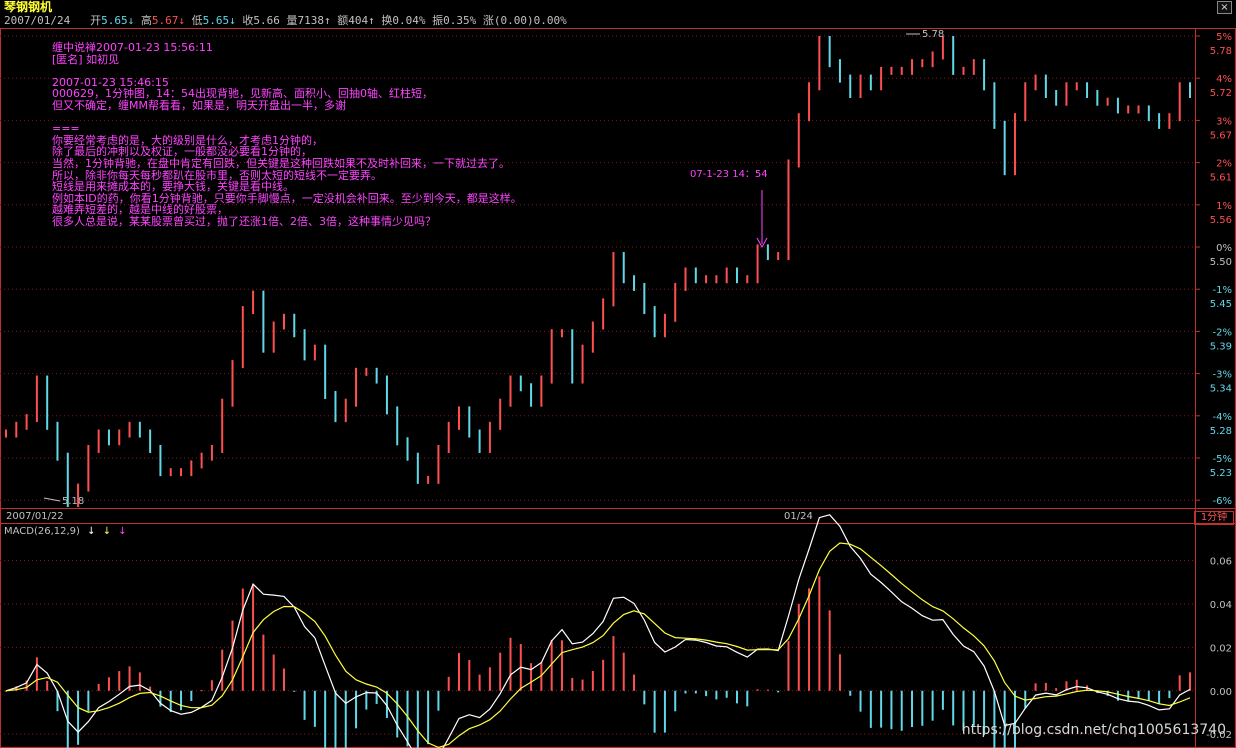 This screenshot has width=1236, height=748. I want to click on macd-tick-label: 0.02, so click(1221, 648).